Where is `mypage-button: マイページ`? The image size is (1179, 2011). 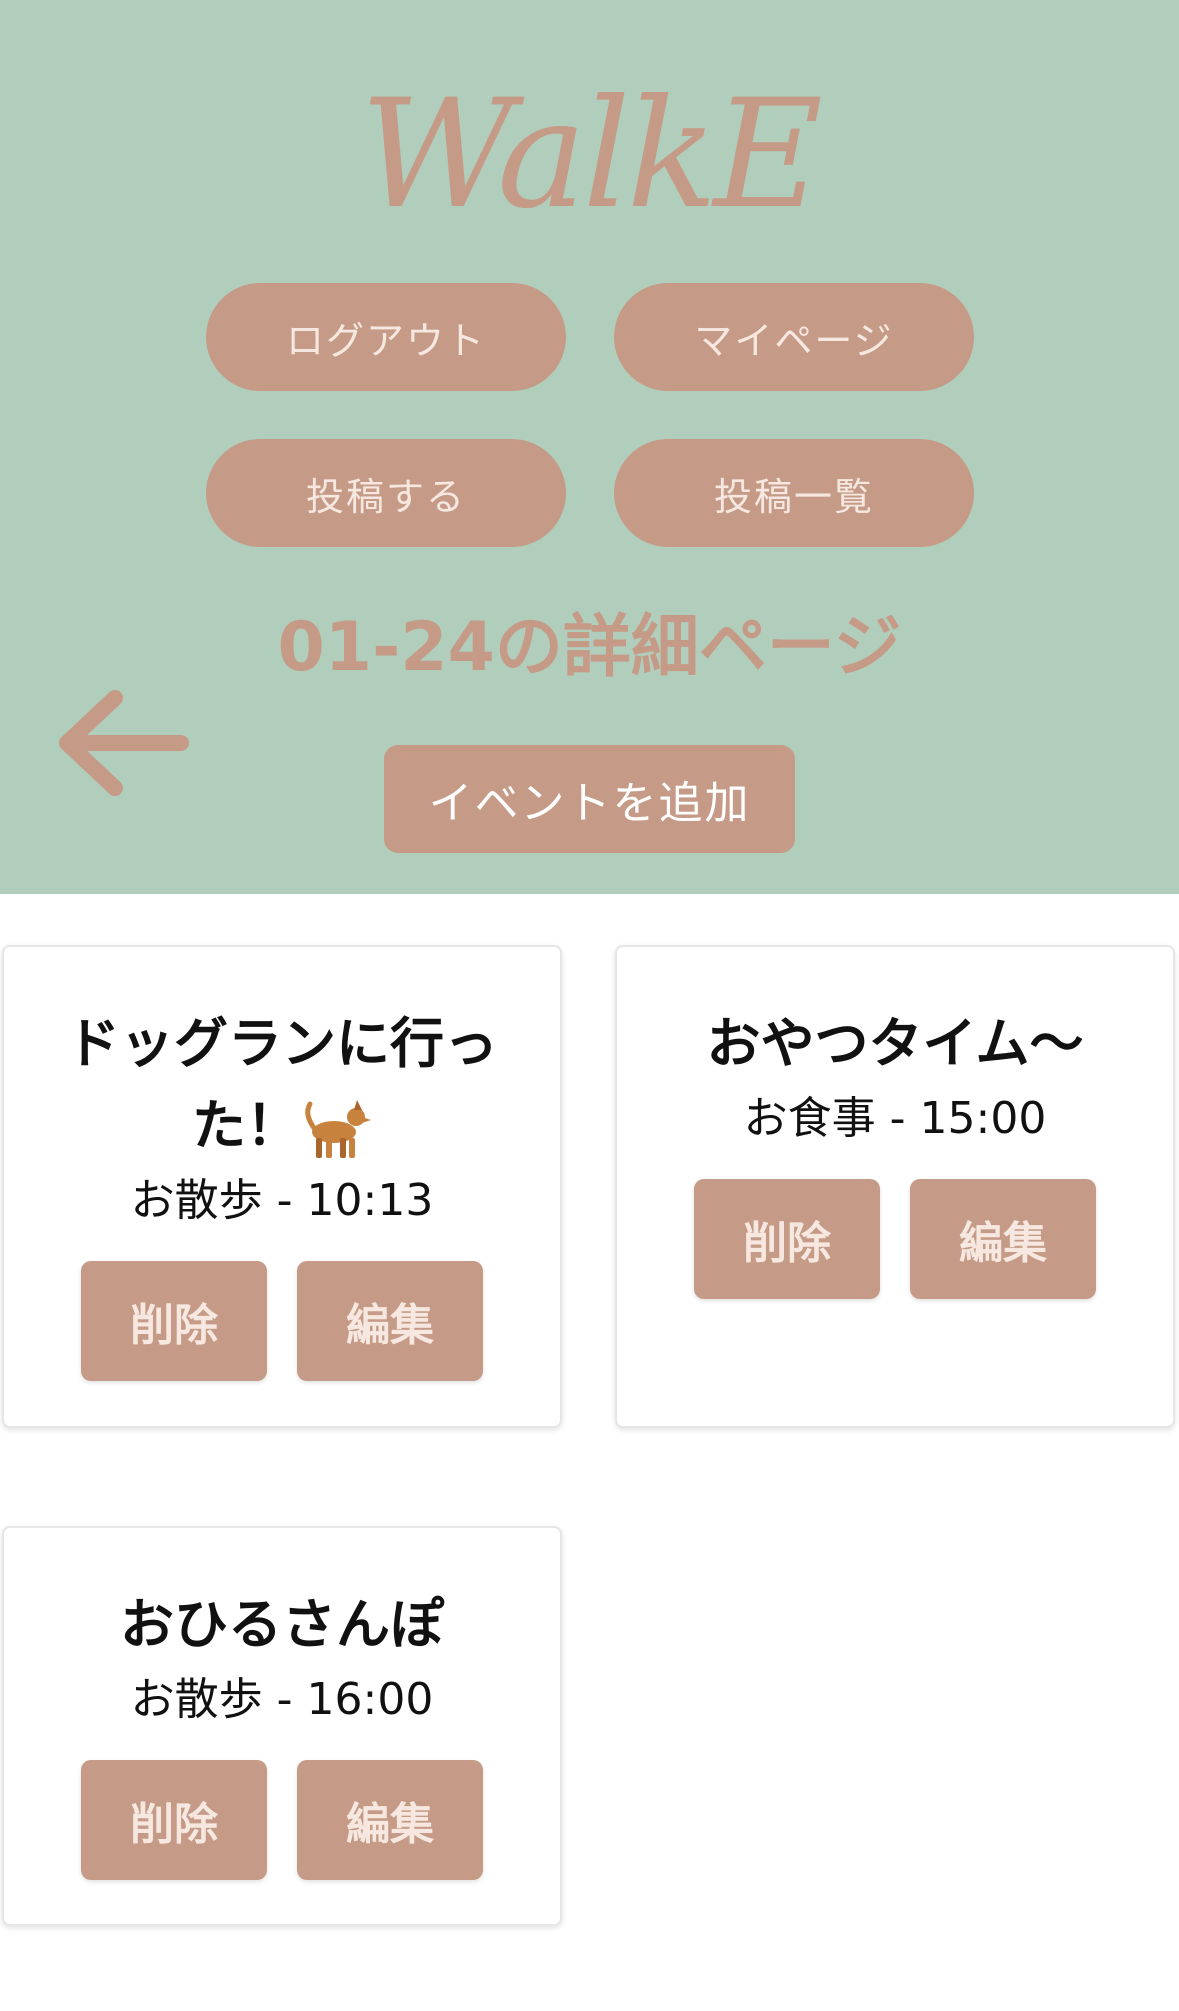 mypage-button: マイページ is located at coordinates (794, 337).